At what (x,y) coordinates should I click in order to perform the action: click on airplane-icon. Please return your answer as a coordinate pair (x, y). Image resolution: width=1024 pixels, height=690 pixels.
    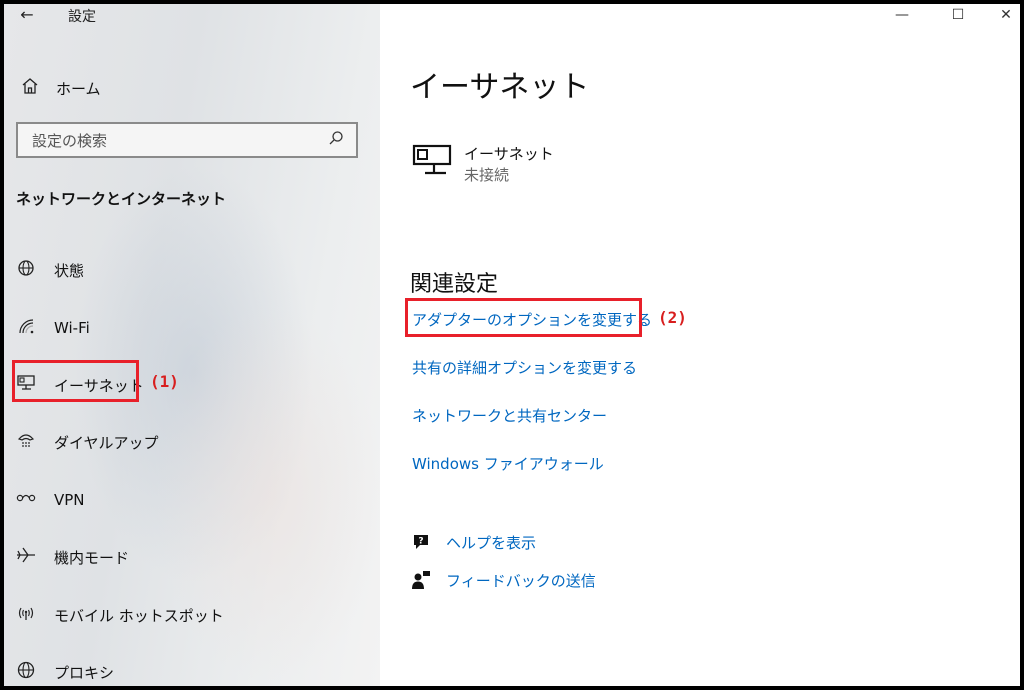
    Looking at the image, I should click on (26, 557).